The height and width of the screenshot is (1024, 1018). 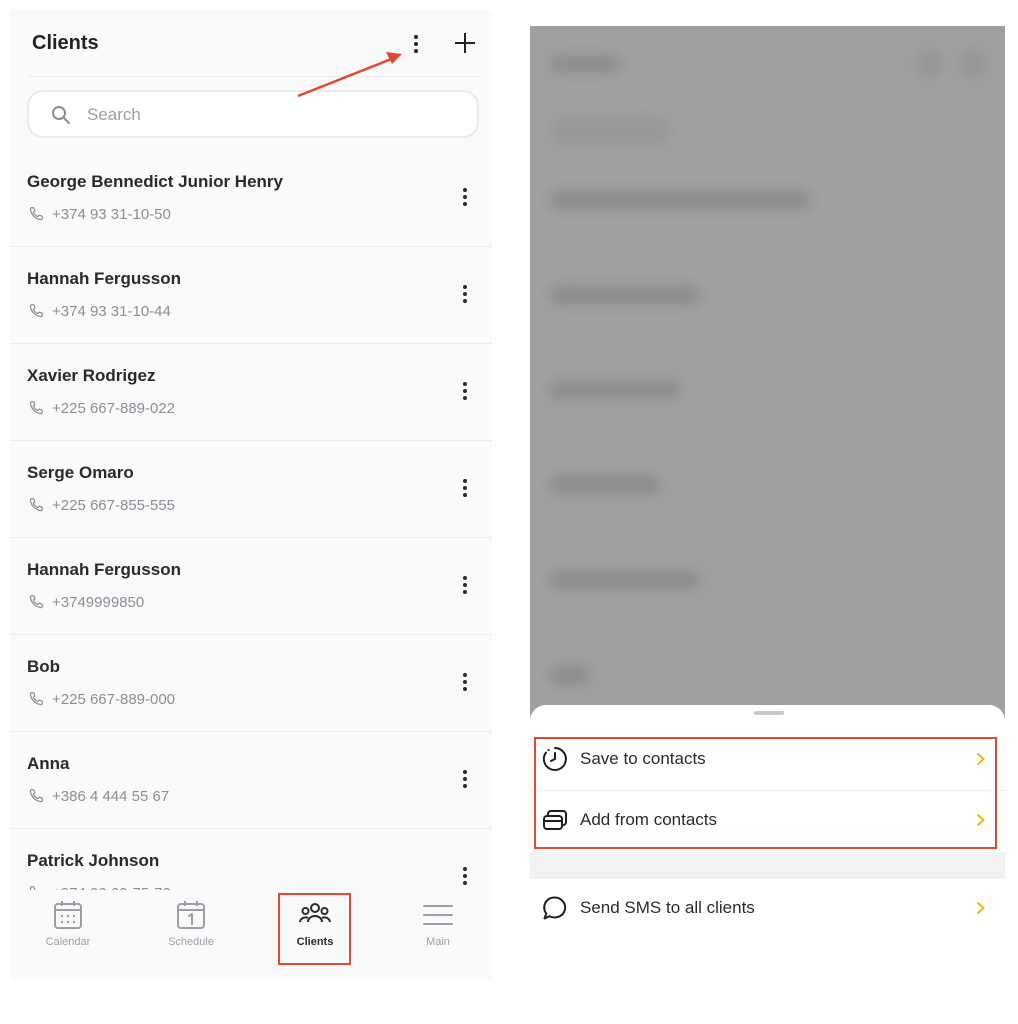 I want to click on client-phone-row: +374 93 31-10-44, so click(x=99, y=311).